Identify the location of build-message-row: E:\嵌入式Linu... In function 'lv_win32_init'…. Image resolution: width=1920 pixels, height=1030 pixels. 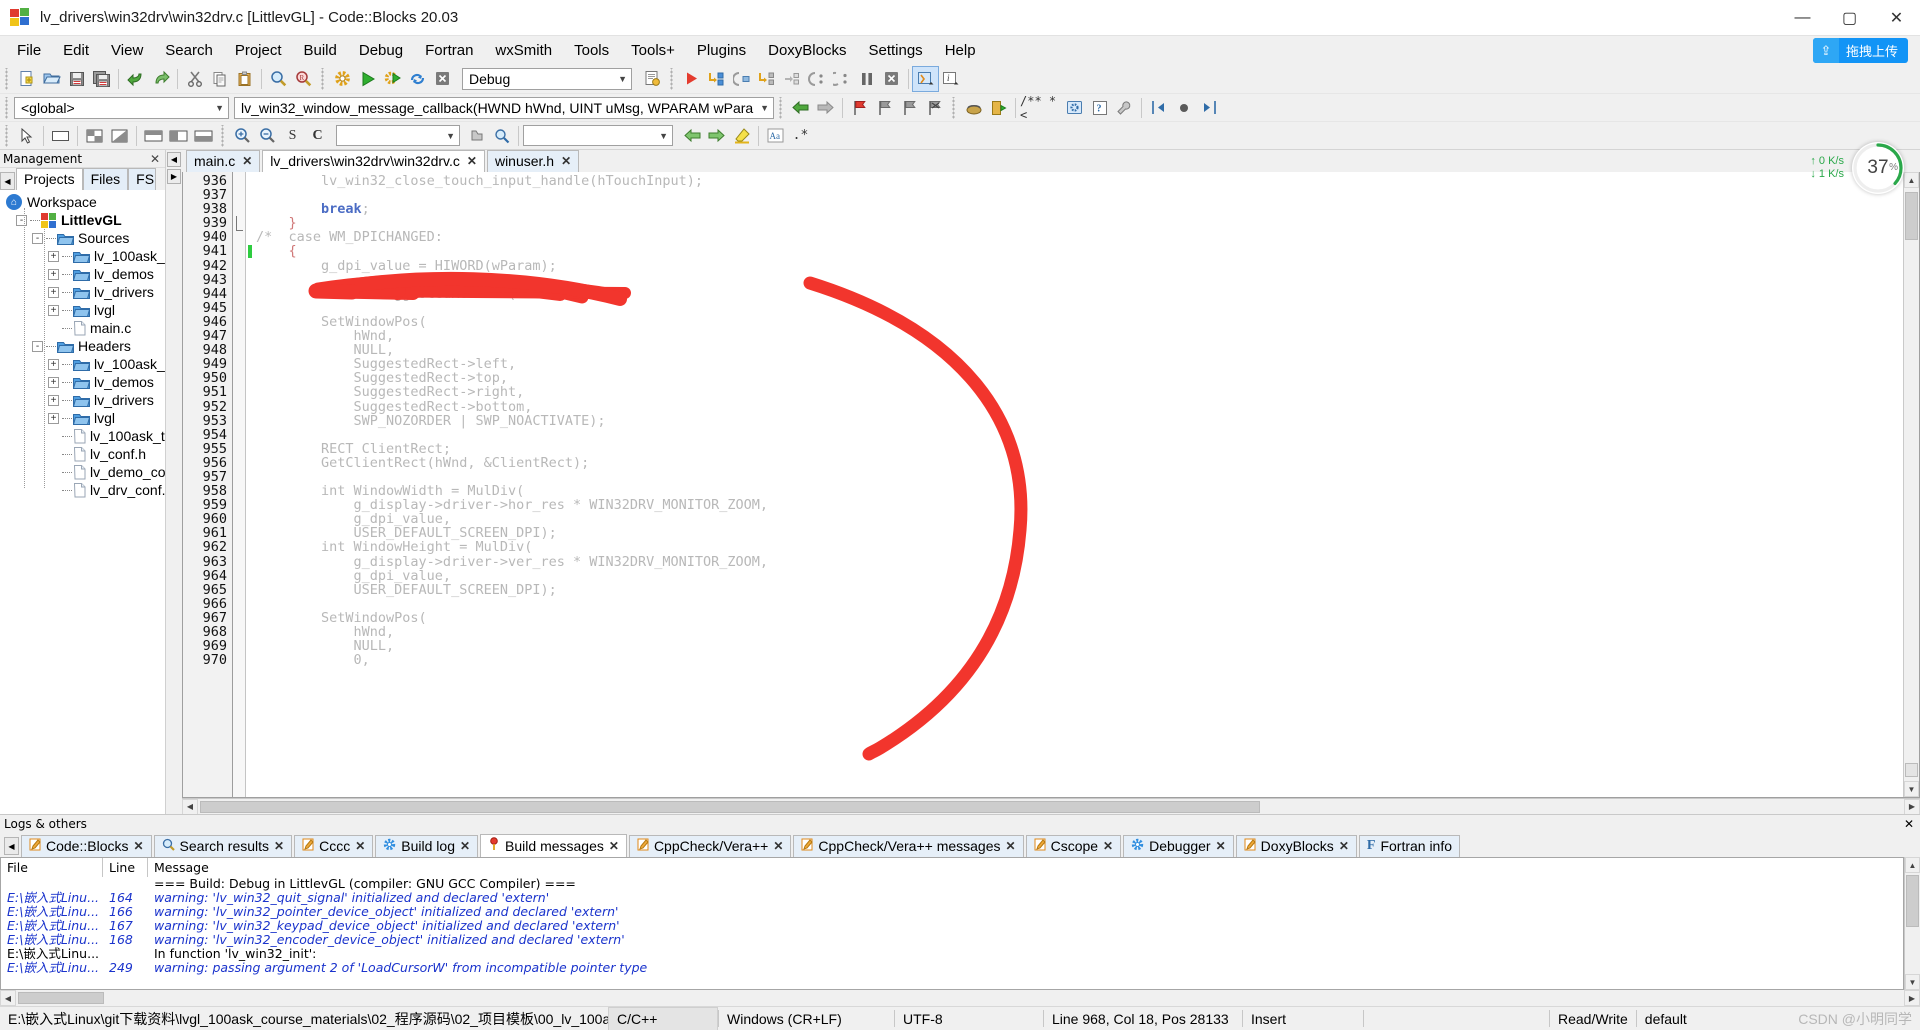
(952, 954).